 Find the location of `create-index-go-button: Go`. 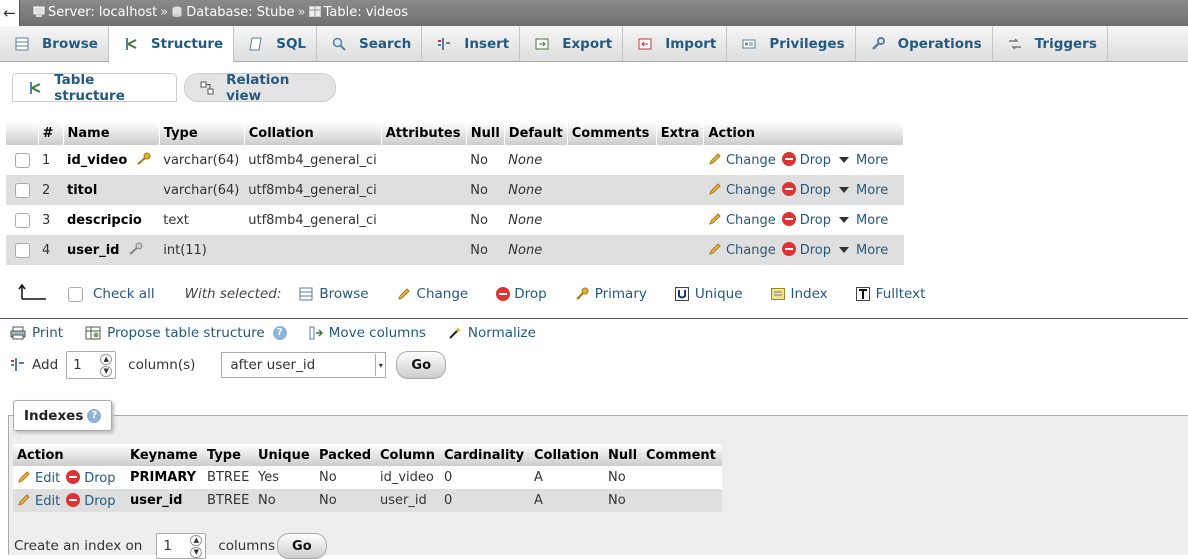

create-index-go-button: Go is located at coordinates (302, 546).